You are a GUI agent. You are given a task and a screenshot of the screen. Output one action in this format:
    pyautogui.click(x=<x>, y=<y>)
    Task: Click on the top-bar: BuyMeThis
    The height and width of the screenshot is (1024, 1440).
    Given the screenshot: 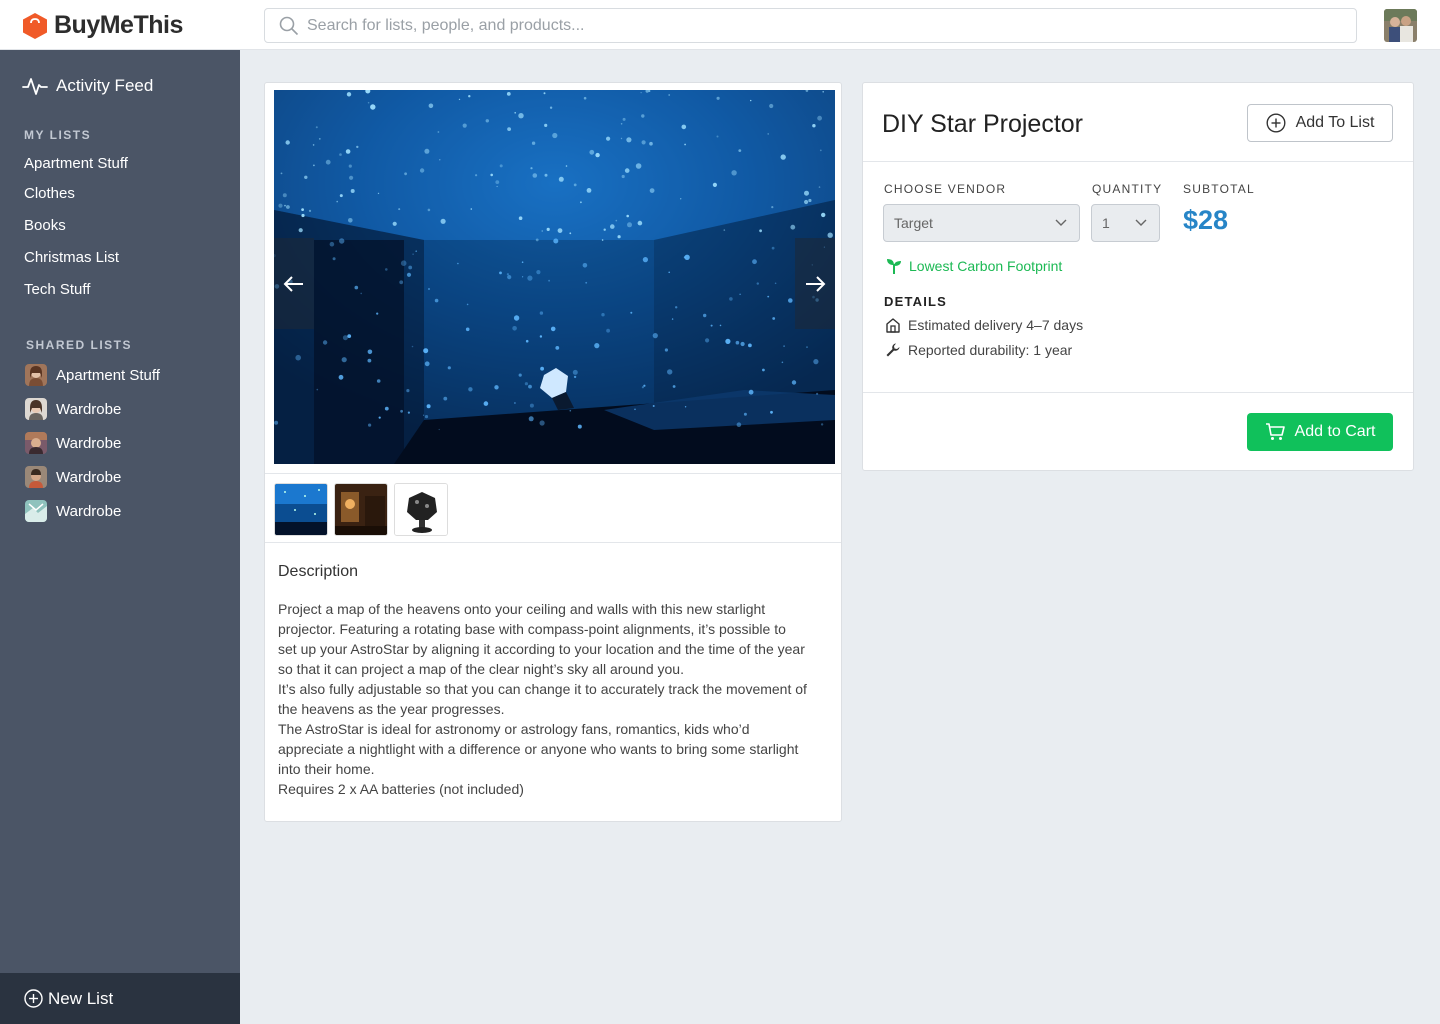 What is the action you would take?
    pyautogui.click(x=720, y=25)
    